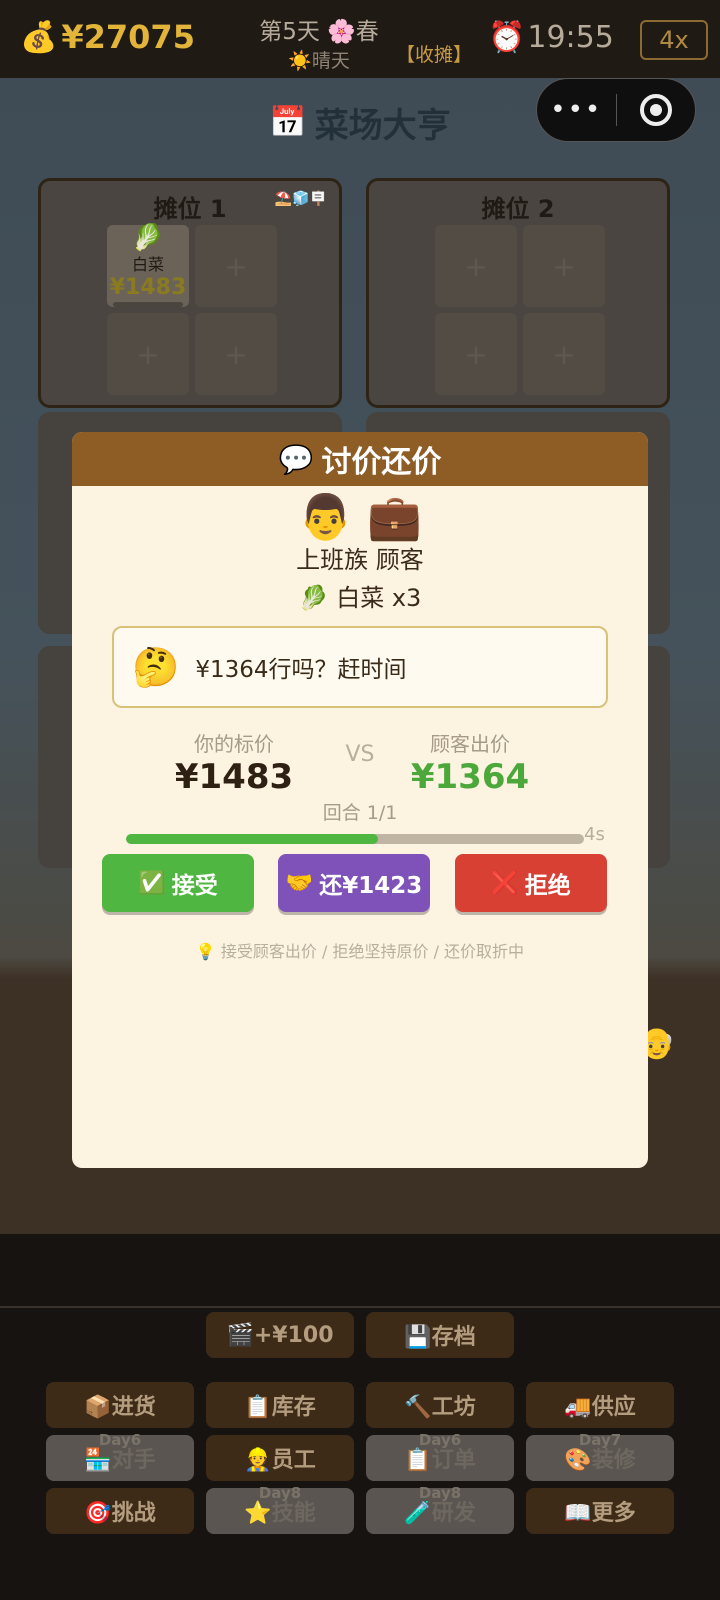 This screenshot has height=1600, width=720. Describe the element at coordinates (371, 886) in the screenshot. I see `counter-label: 还¥1423` at that location.